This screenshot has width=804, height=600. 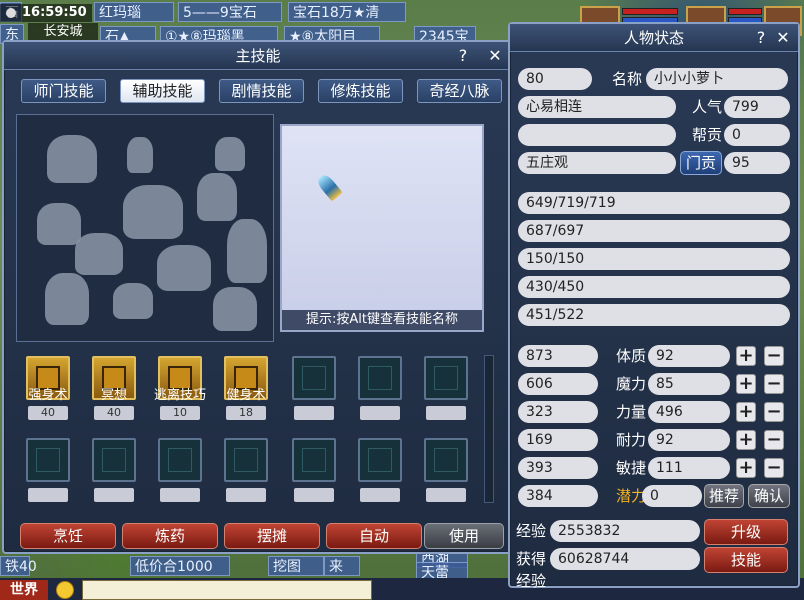 What do you see at coordinates (689, 440) in the screenshot?
I see `attr-points: 92` at bounding box center [689, 440].